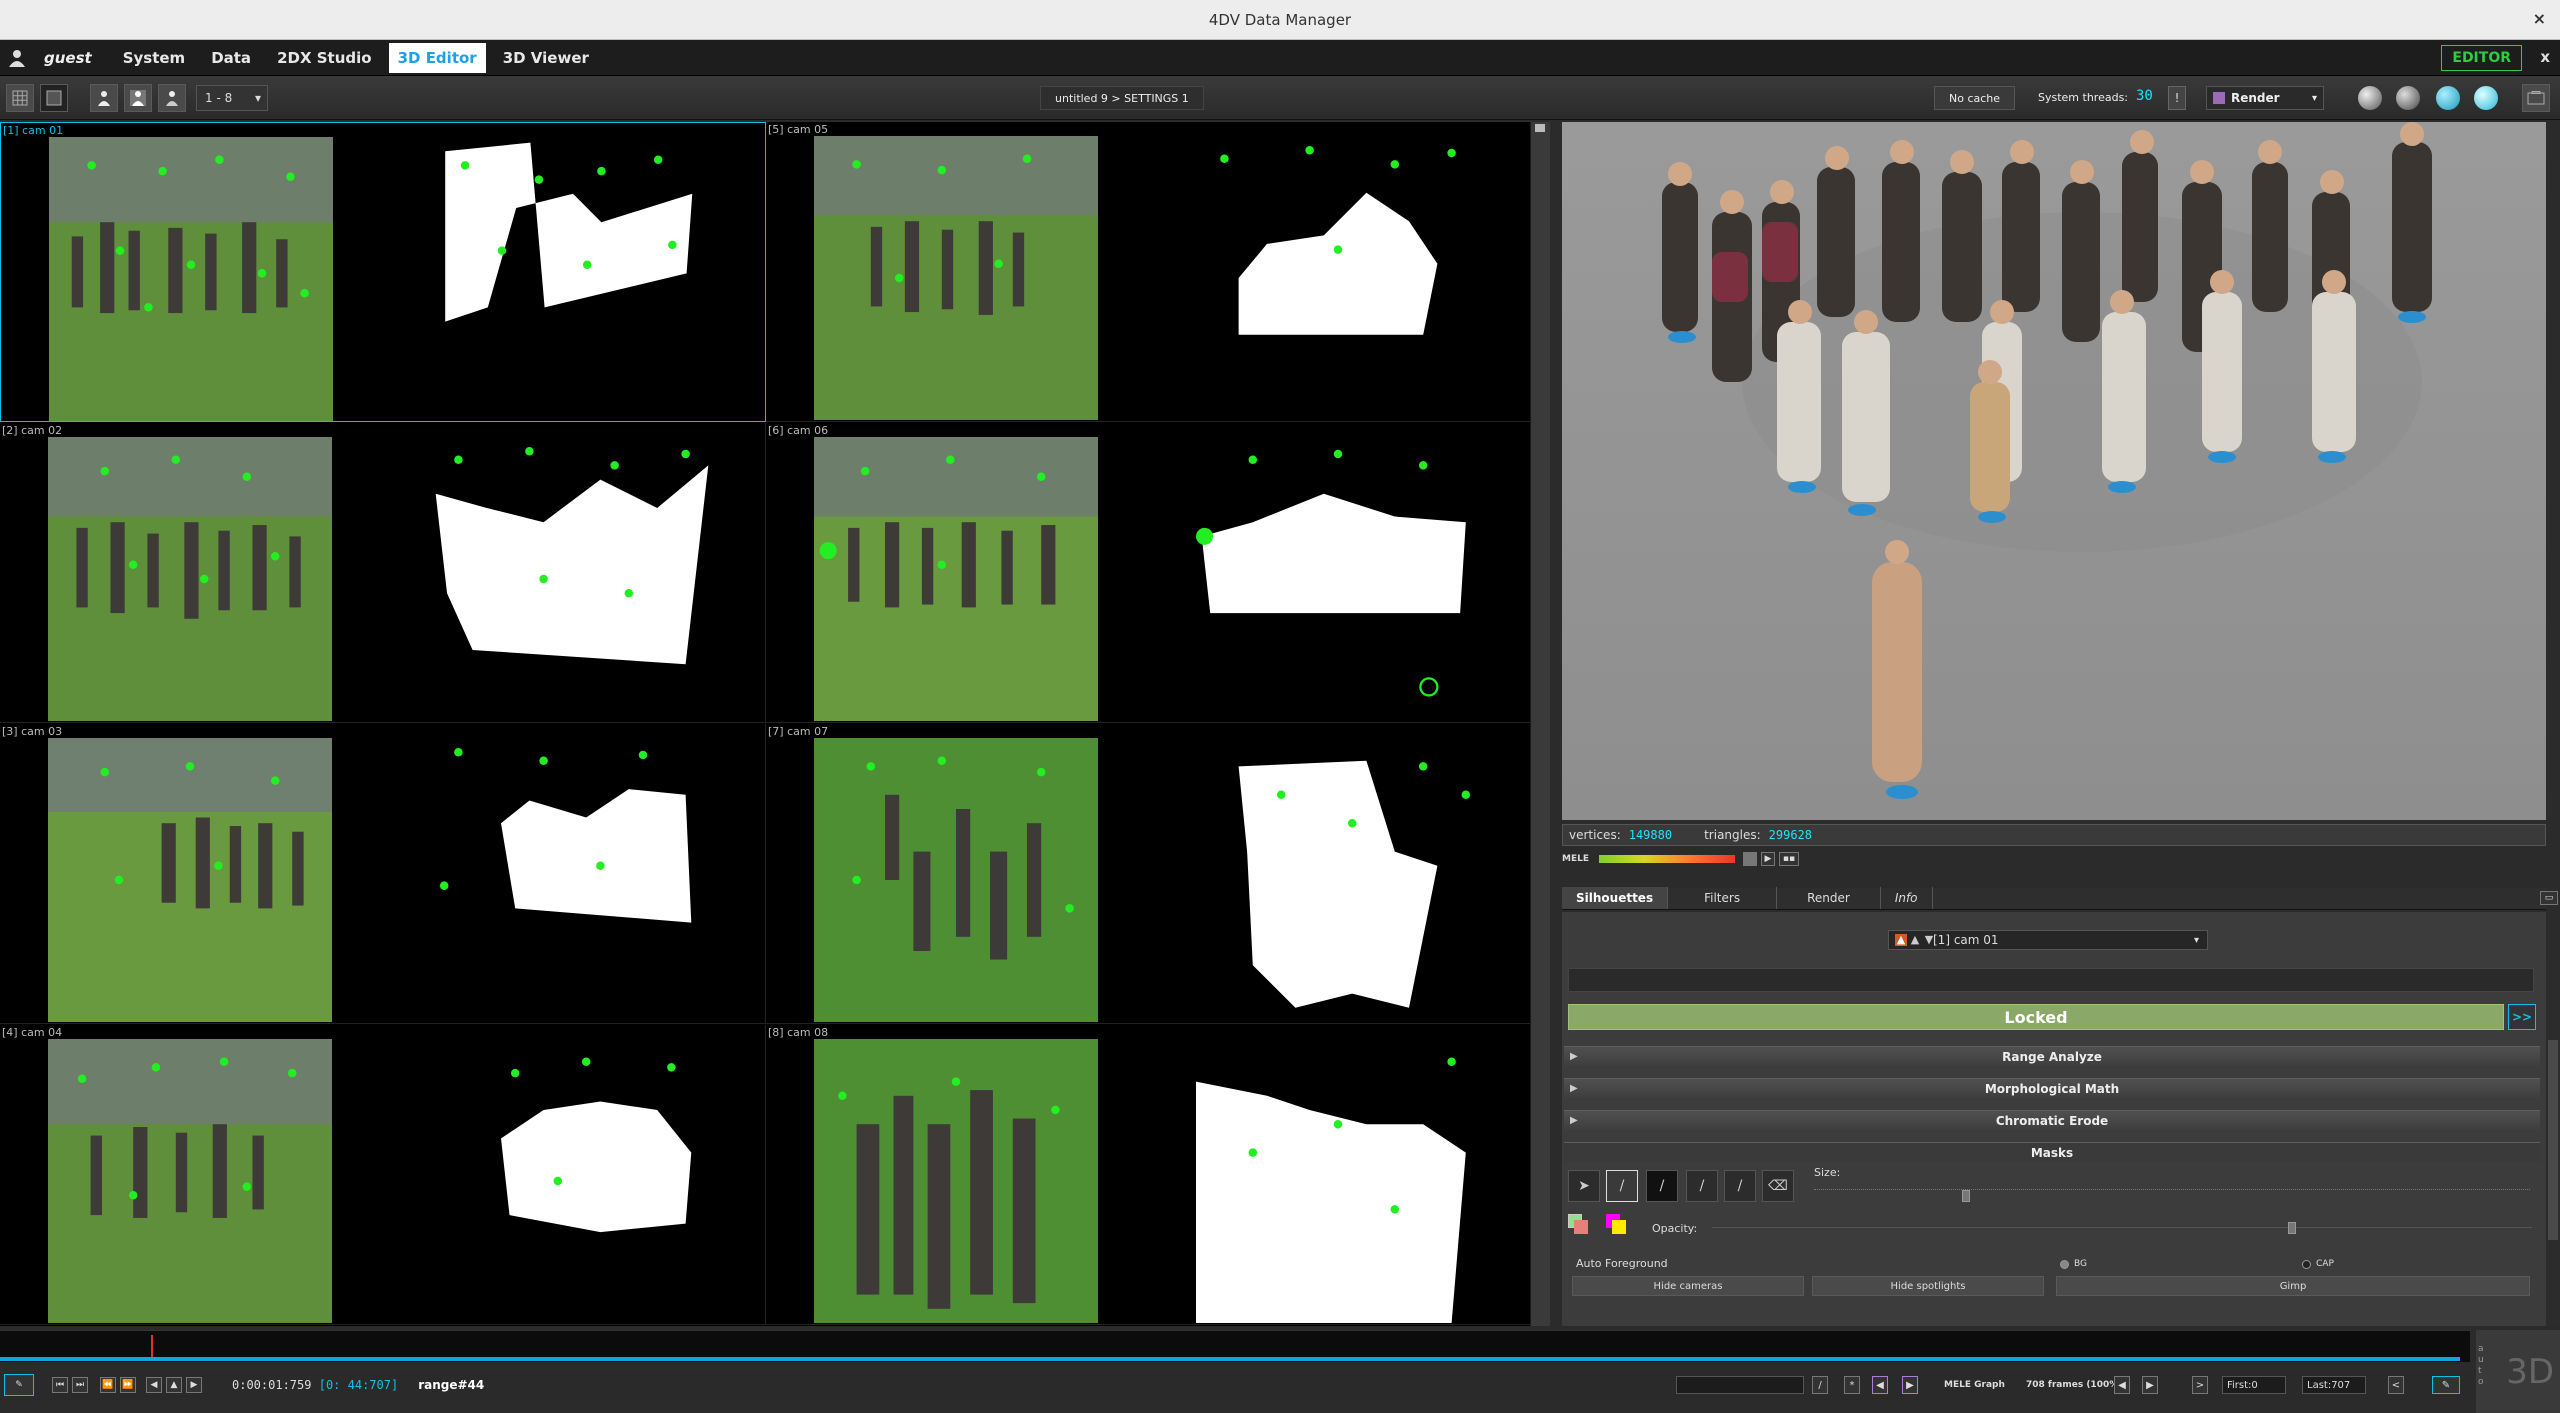 This screenshot has height=1413, width=2560. What do you see at coordinates (2048, 940) in the screenshot?
I see `camera-select: ▲ ▲ ▼ [1] cam 01 ▾` at bounding box center [2048, 940].